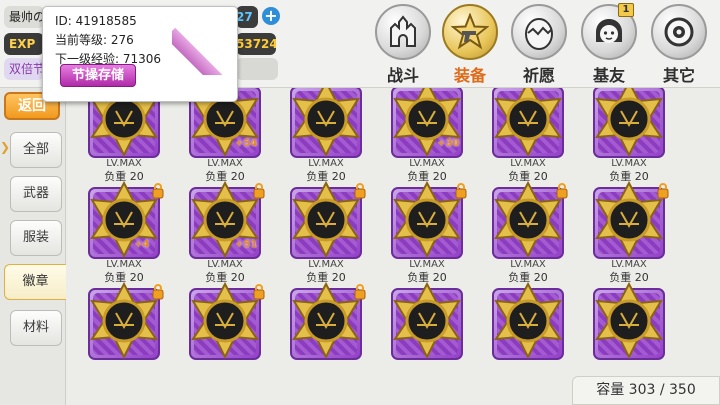 This screenshot has height=405, width=720. What do you see at coordinates (403, 31) in the screenshot?
I see `castle-icon` at bounding box center [403, 31].